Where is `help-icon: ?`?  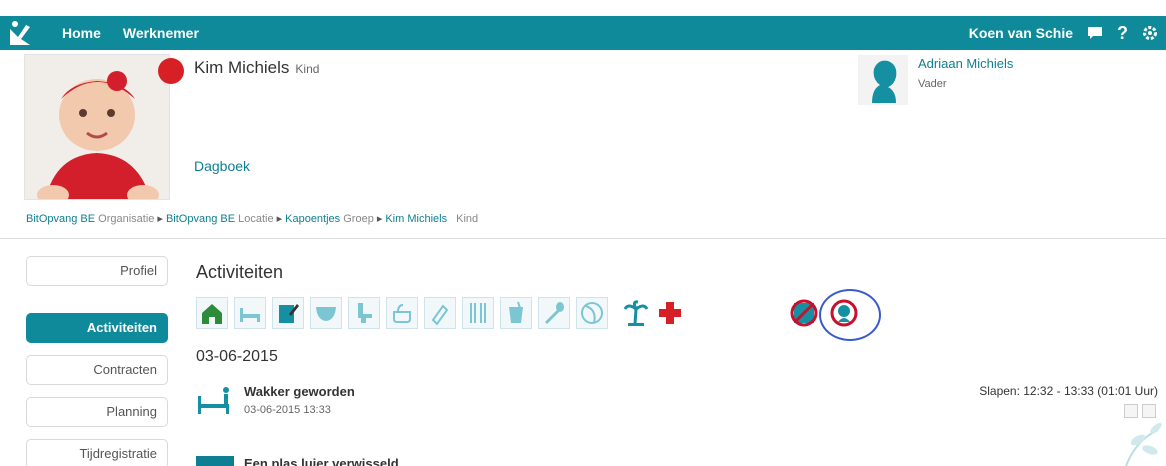
help-icon: ? is located at coordinates (1122, 33).